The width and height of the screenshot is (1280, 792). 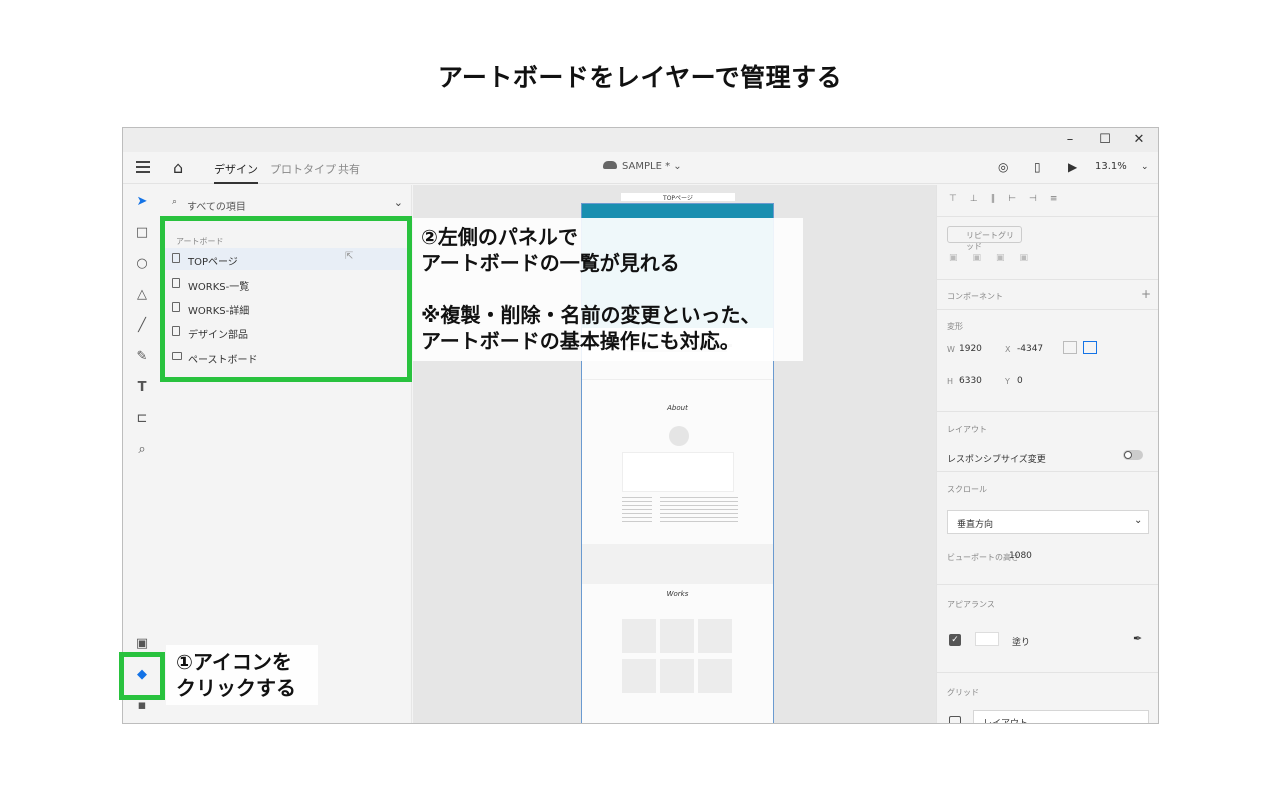 What do you see at coordinates (1003, 167) in the screenshot?
I see `user-icon: ◎` at bounding box center [1003, 167].